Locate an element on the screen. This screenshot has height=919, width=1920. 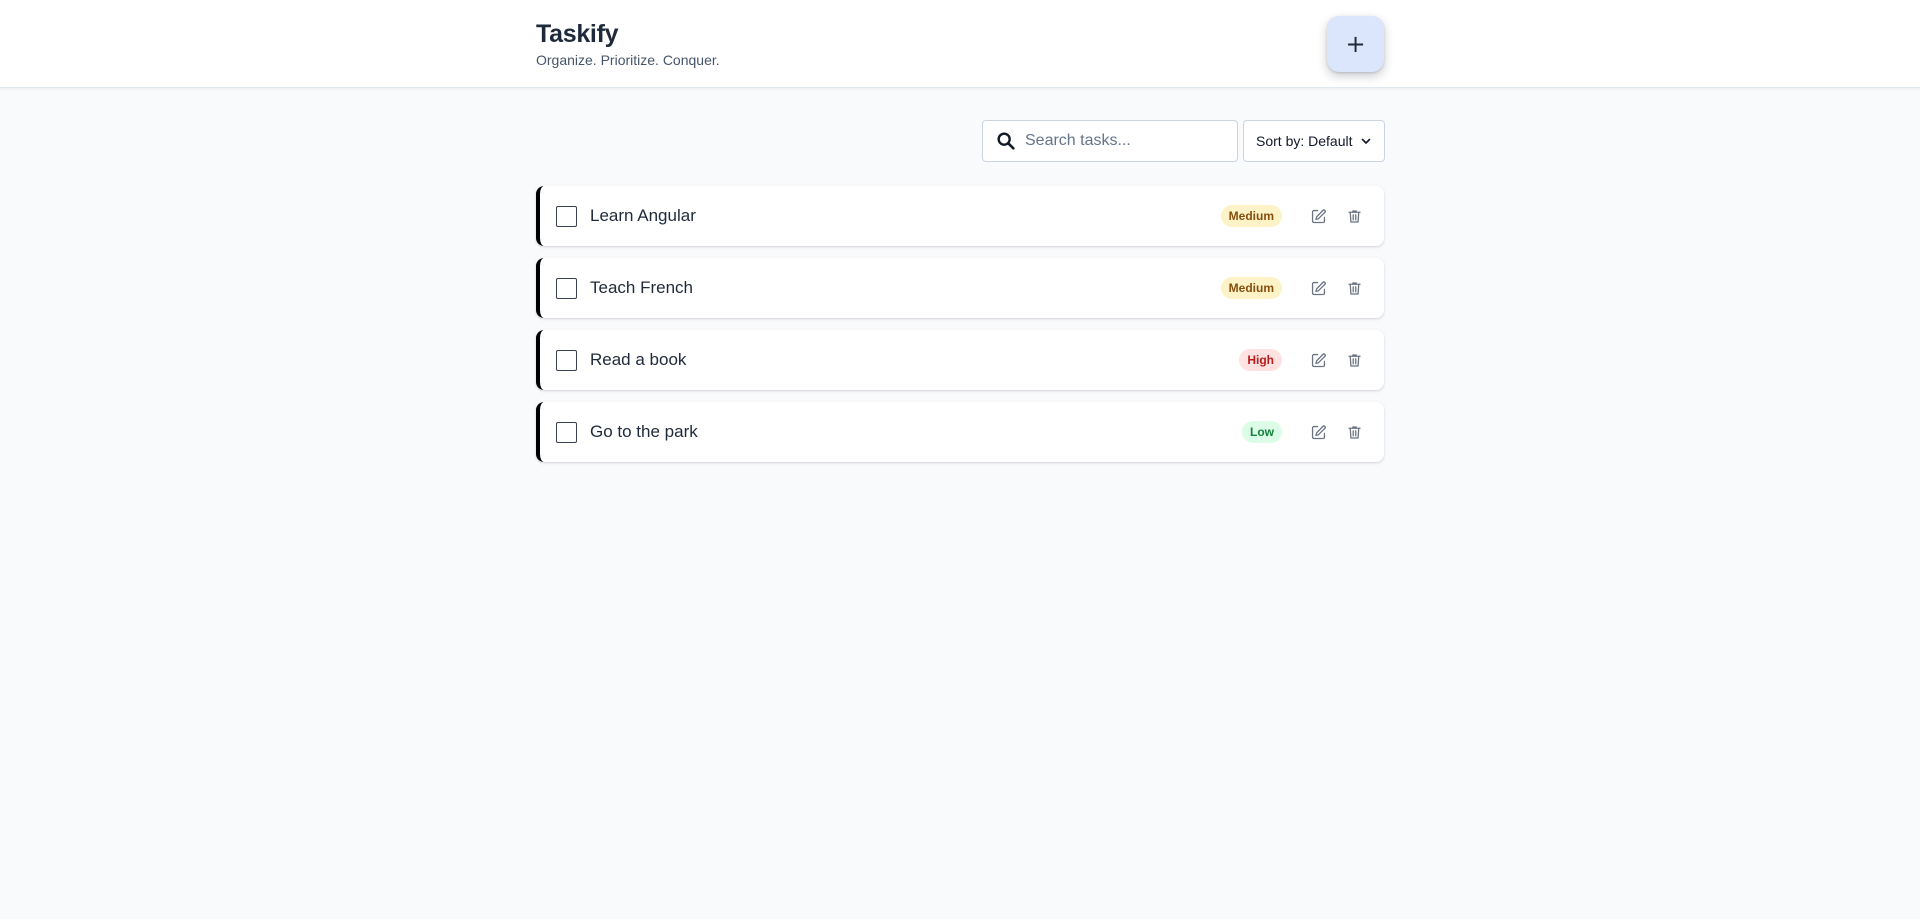
task-item: Teach French Medium is located at coordinates (960, 288).